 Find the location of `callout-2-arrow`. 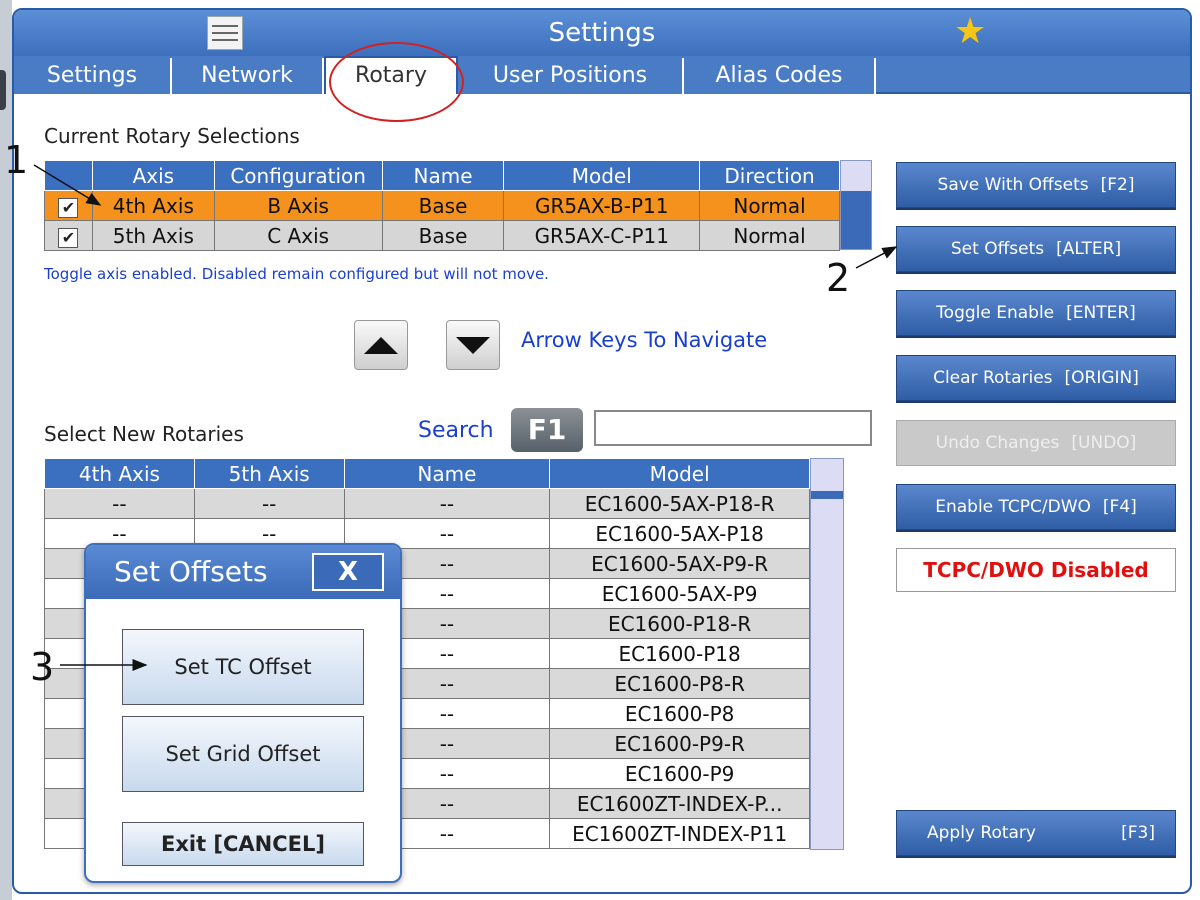

callout-2-arrow is located at coordinates (876, 257).